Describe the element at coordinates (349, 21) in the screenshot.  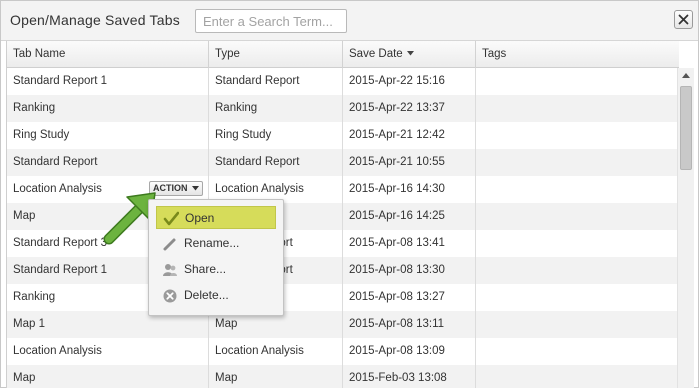
I see `dialog-titlebar: Open/Manage Saved Tabs` at that location.